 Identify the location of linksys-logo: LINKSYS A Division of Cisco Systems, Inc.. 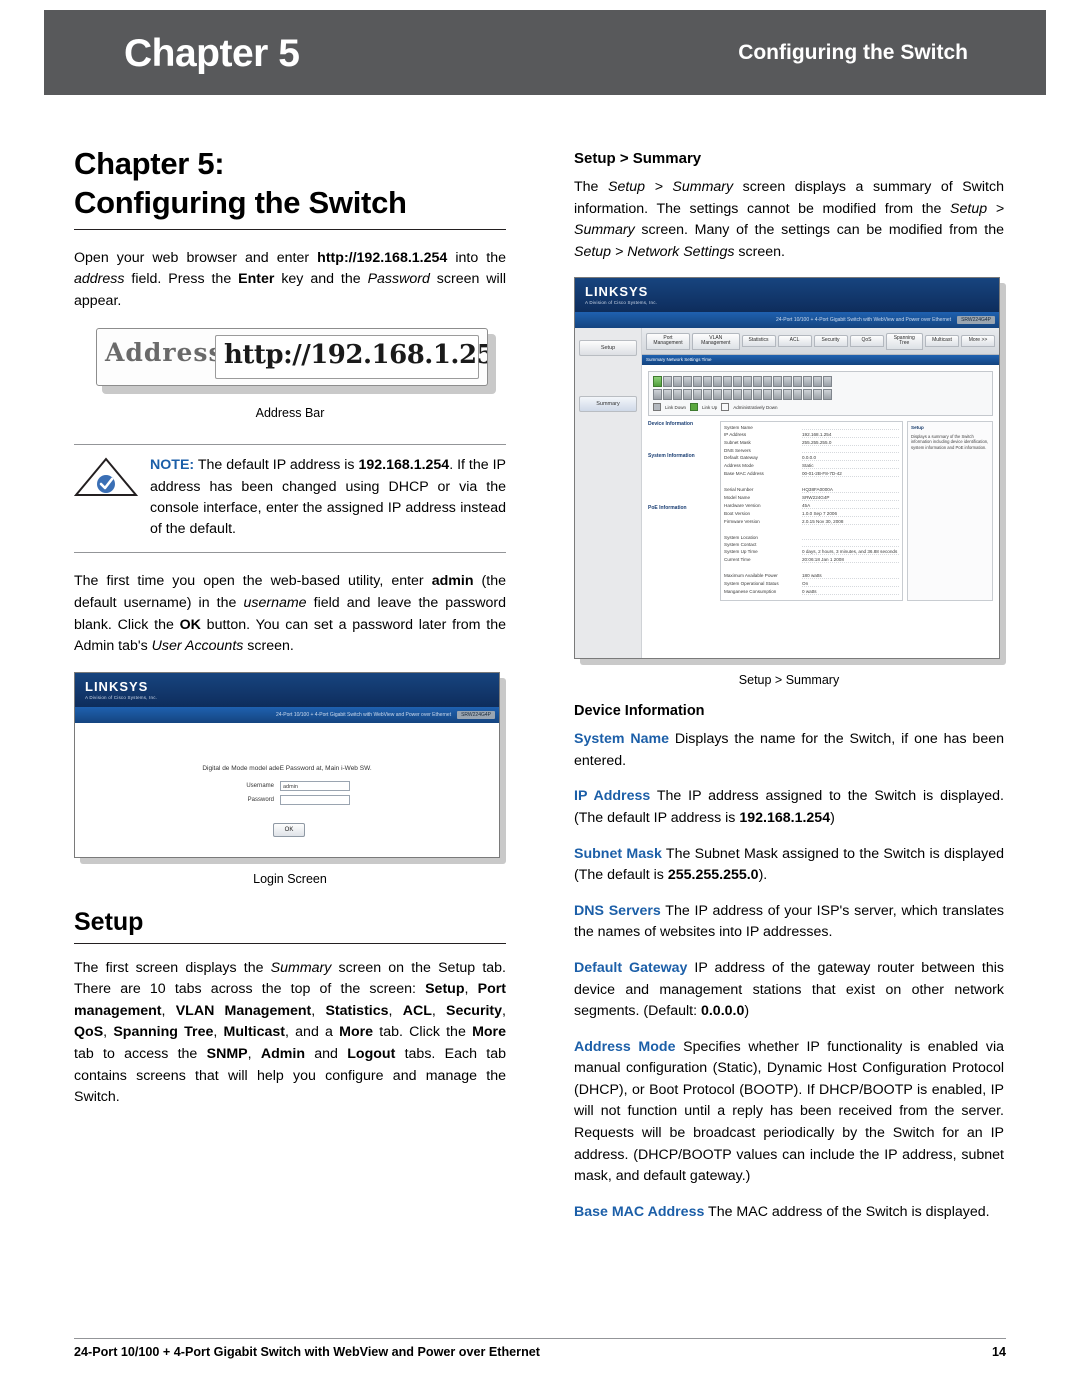
(621, 294).